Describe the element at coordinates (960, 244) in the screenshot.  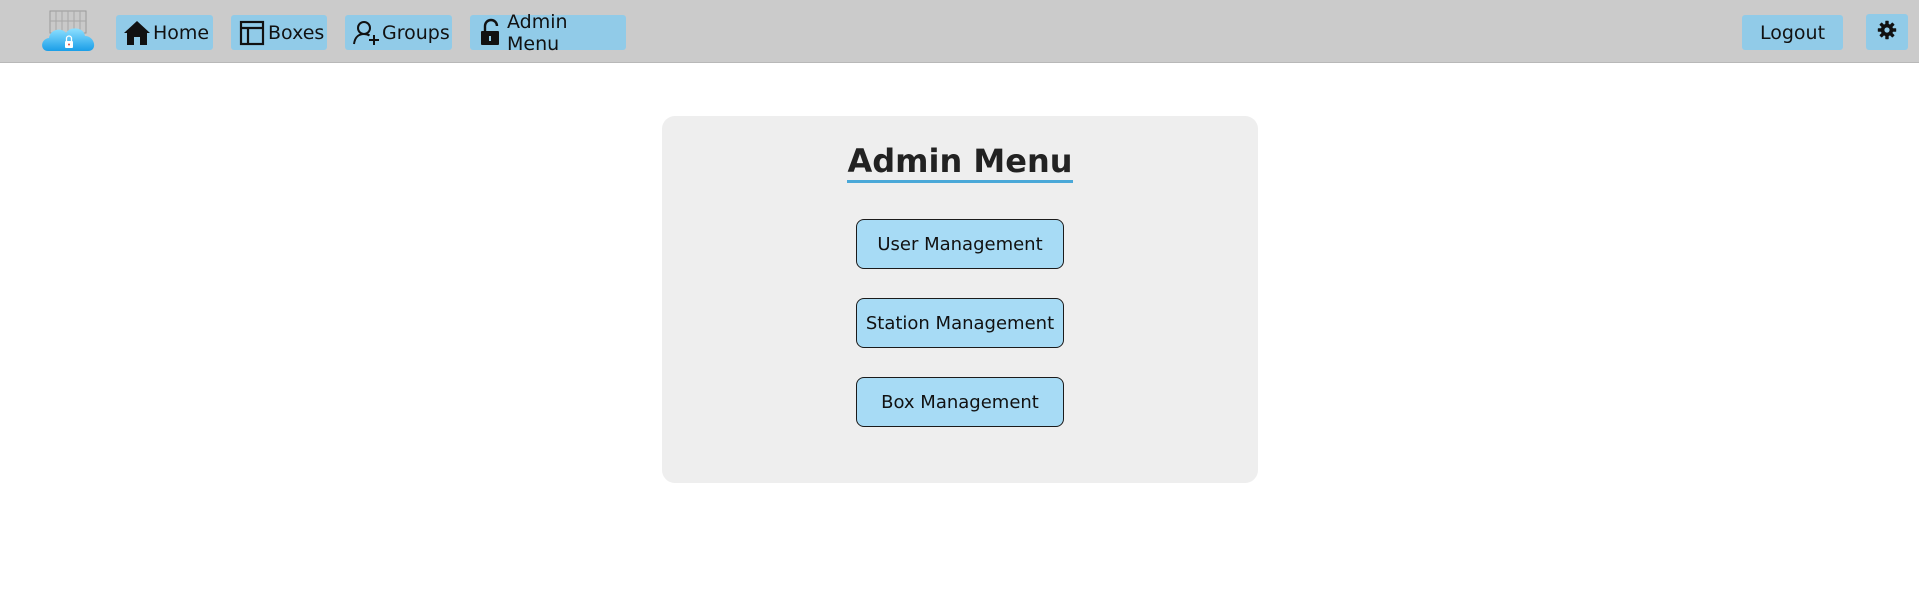
I see `user-management-button: User Management` at that location.